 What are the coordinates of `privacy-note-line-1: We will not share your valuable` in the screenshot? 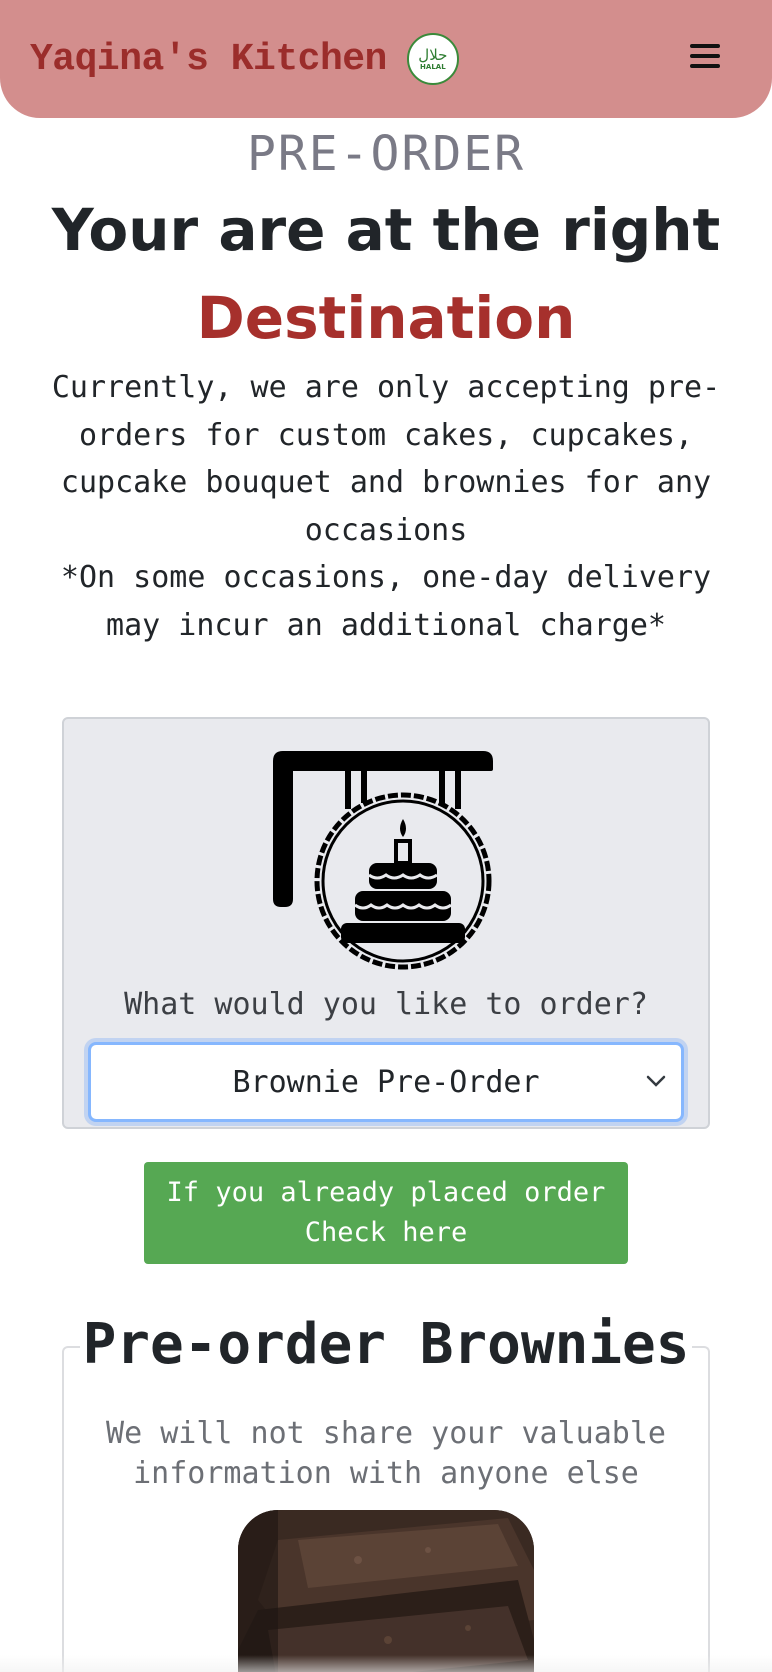 It's located at (386, 1433).